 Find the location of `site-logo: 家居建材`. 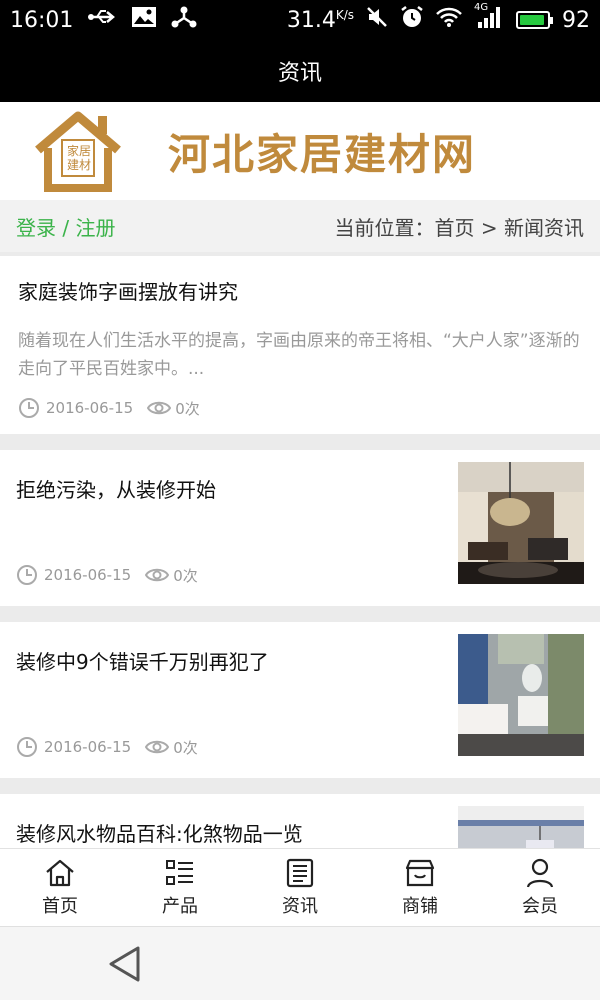

site-logo: 家居建材 is located at coordinates (78, 151).